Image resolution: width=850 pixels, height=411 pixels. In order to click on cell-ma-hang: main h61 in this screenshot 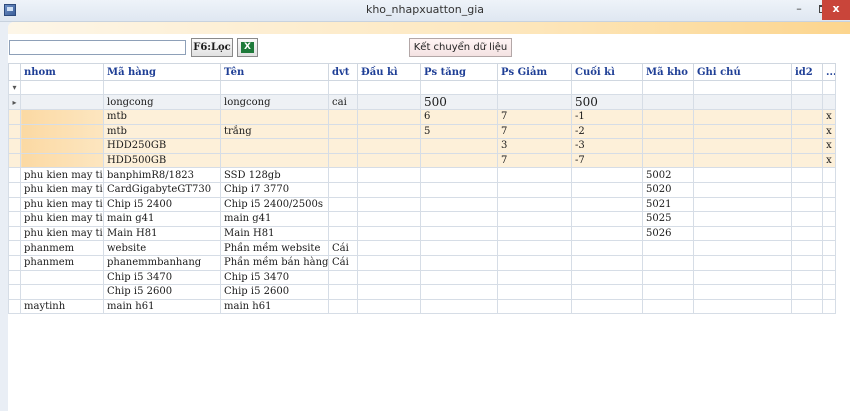, I will do `click(162, 306)`.